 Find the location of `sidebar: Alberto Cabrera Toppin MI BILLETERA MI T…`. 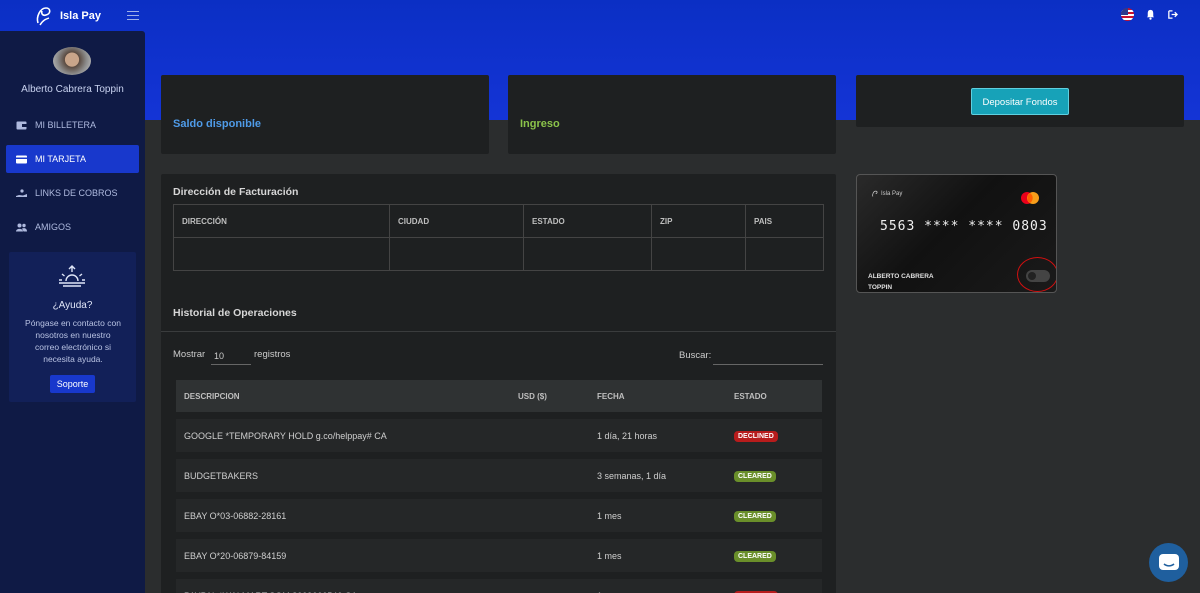

sidebar: Alberto Cabrera Toppin MI BILLETERA MI T… is located at coordinates (72, 312).